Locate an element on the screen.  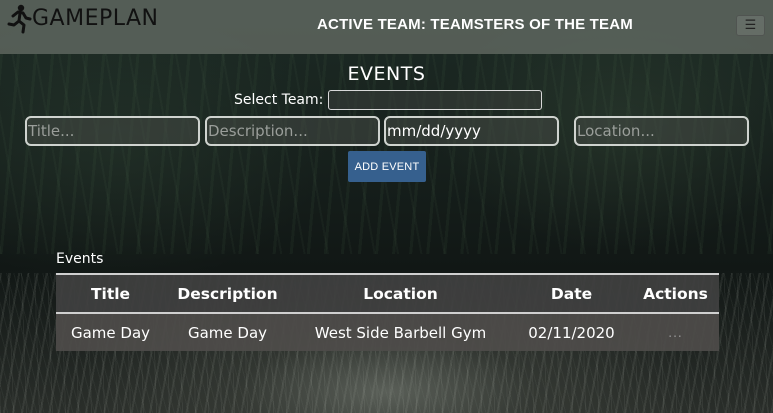
table-header-row: Title Description Location Date Actions is located at coordinates (387, 294).